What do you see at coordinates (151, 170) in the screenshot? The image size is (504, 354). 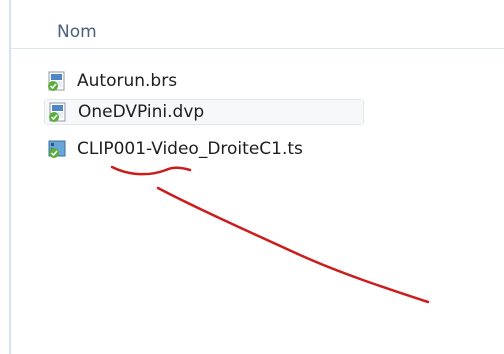 I see `underline-mark` at bounding box center [151, 170].